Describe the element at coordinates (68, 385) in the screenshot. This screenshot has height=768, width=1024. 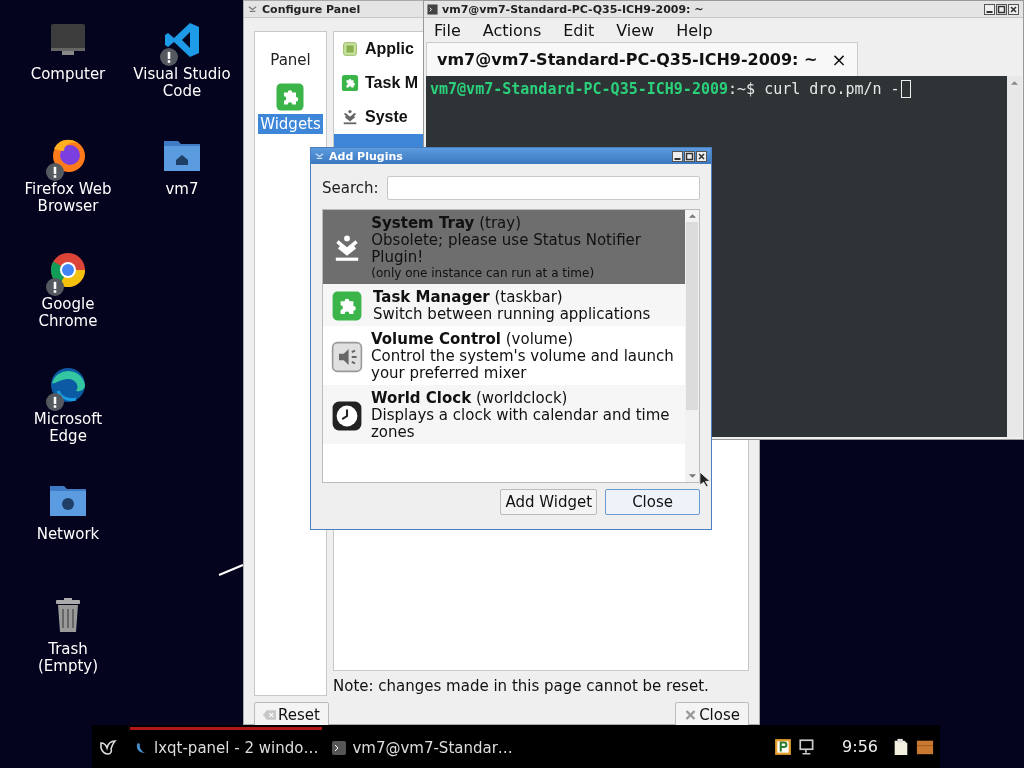
I see `wave-globe-icon` at that location.